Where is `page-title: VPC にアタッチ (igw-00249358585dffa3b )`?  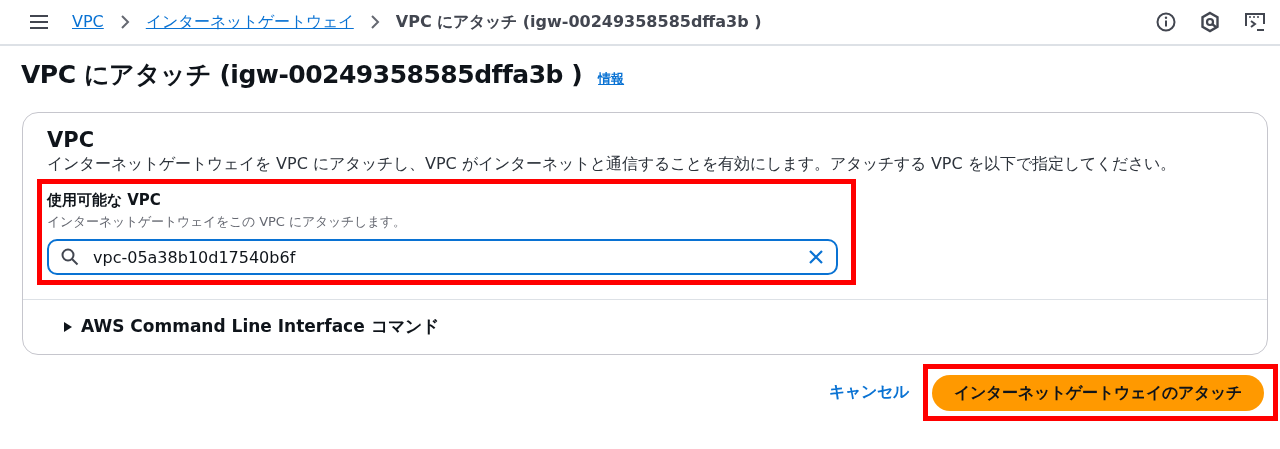 page-title: VPC にアタッチ (igw-00249358585dffa3b ) is located at coordinates (302, 75).